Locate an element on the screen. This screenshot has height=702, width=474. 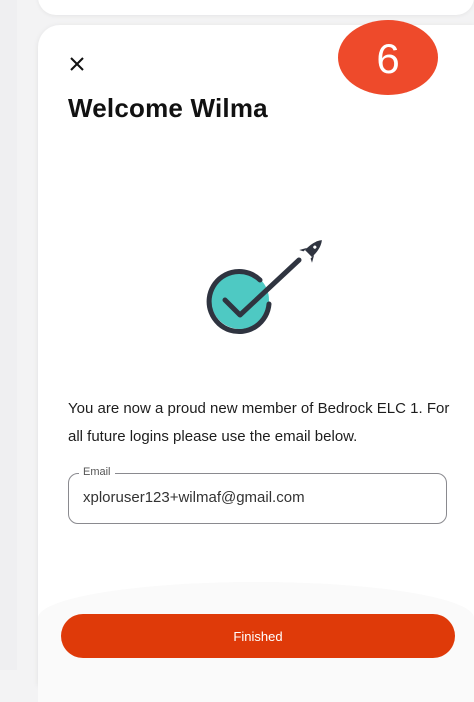
finished-button: Finished is located at coordinates (258, 636).